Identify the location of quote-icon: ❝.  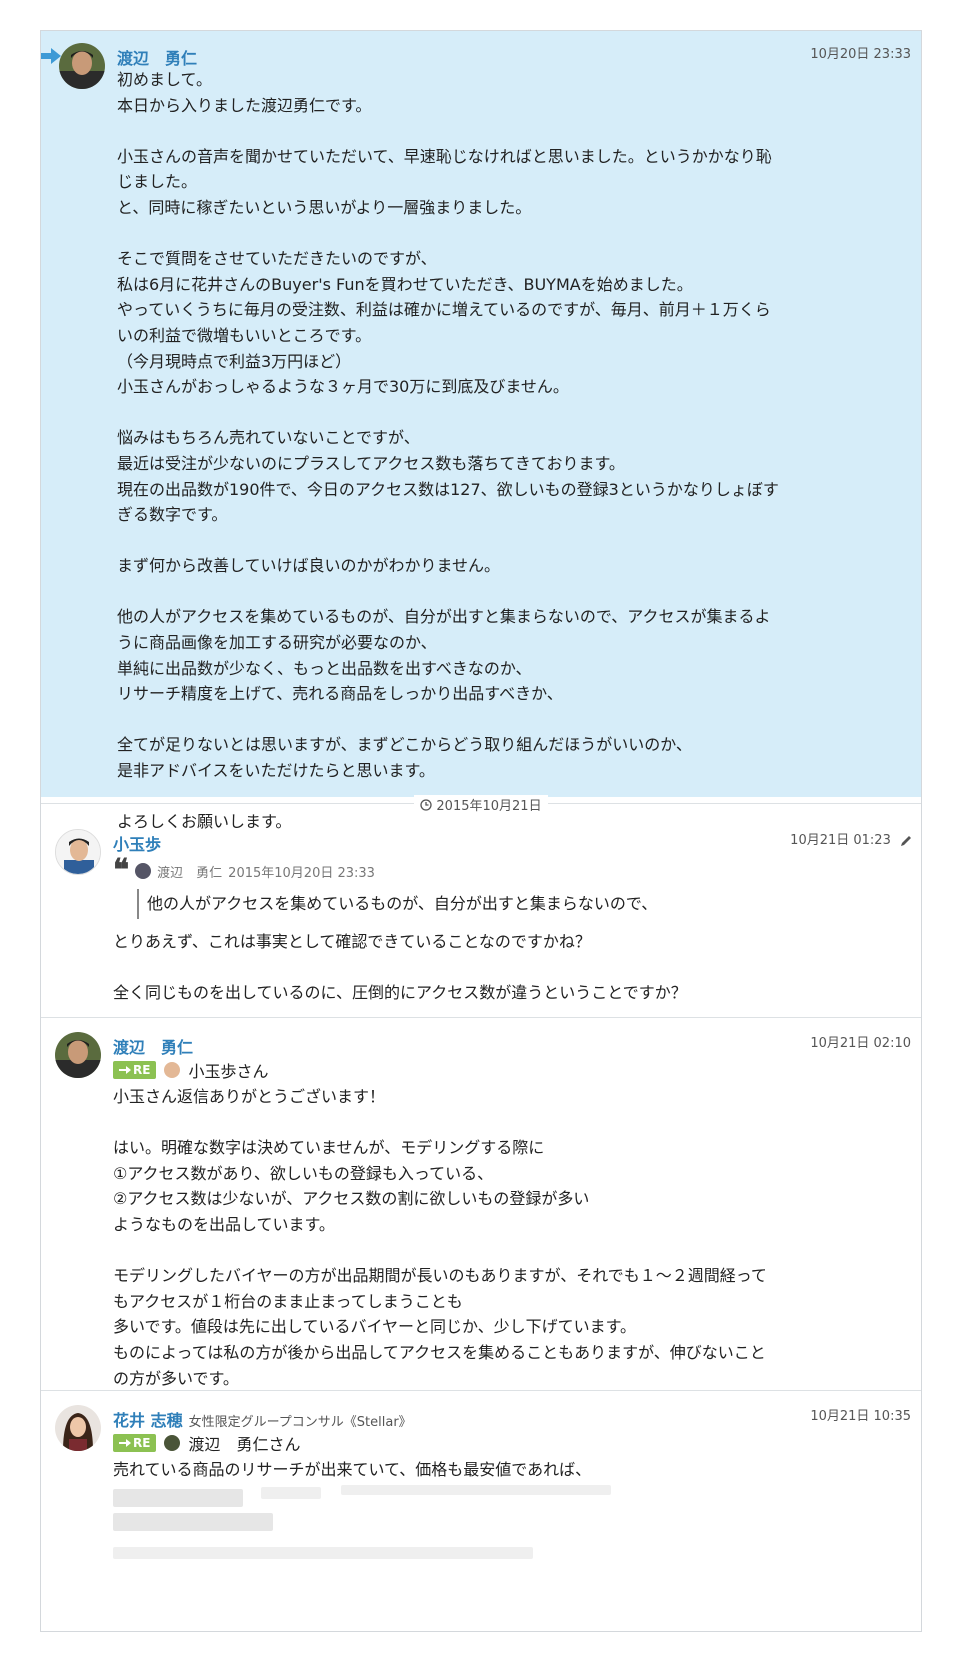
(121, 870).